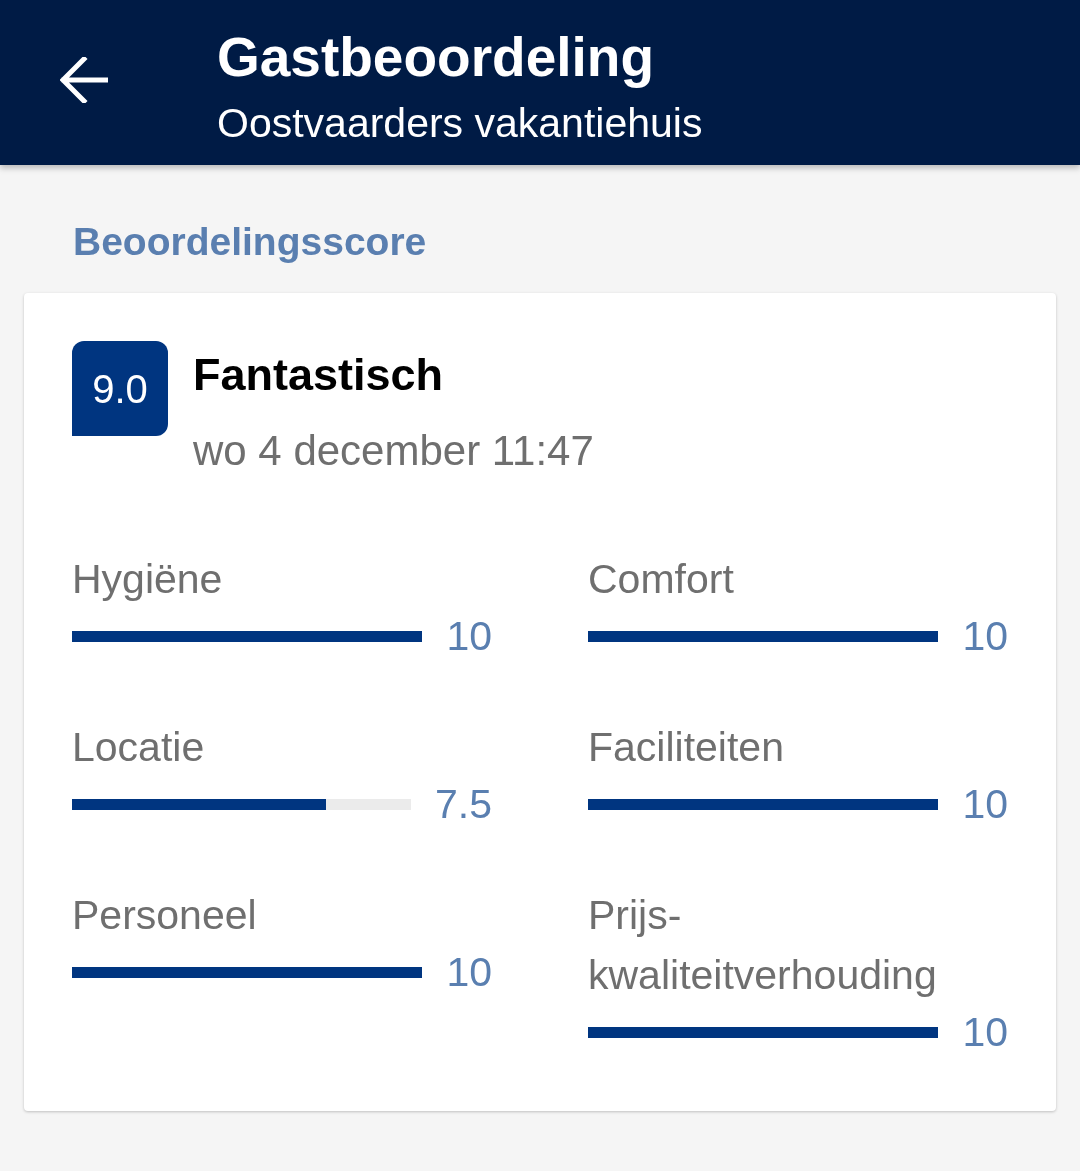 This screenshot has height=1171, width=1080. What do you see at coordinates (84, 79) in the screenshot?
I see `left-arrow-icon` at bounding box center [84, 79].